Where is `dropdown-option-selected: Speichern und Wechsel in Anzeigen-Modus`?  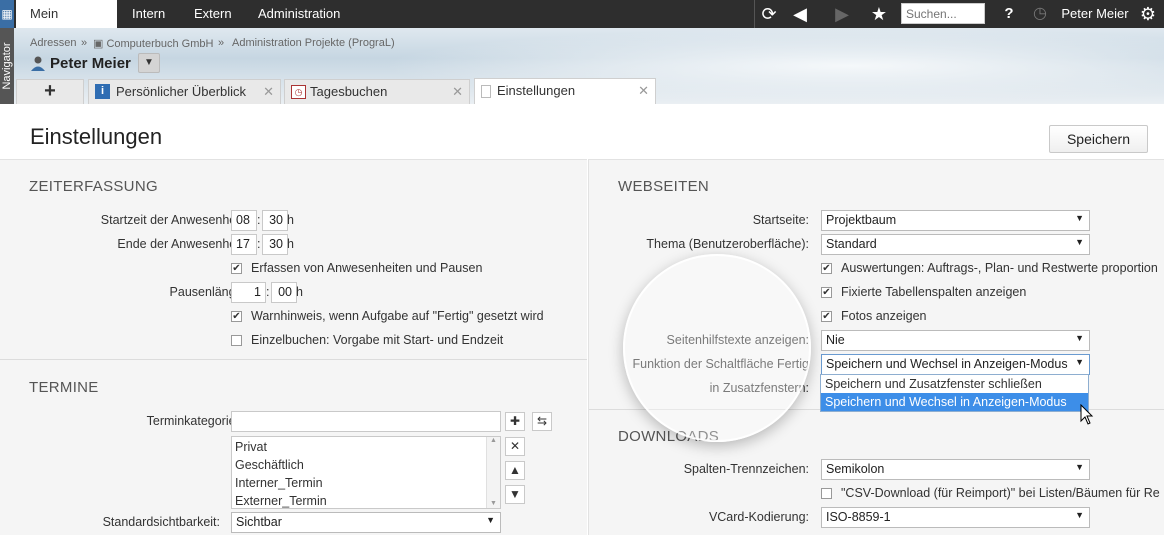 dropdown-option-selected: Speichern und Wechsel in Anzeigen-Modus is located at coordinates (954, 402).